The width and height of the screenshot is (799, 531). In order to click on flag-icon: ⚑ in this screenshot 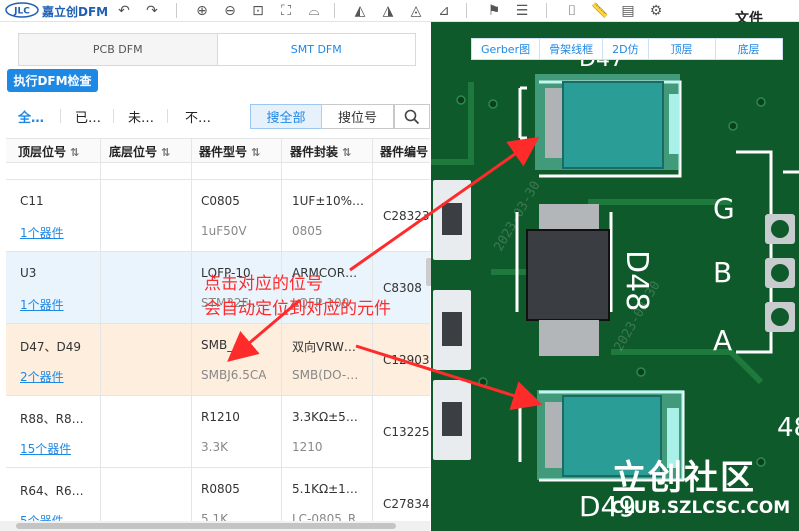, I will do `click(494, 11)`.